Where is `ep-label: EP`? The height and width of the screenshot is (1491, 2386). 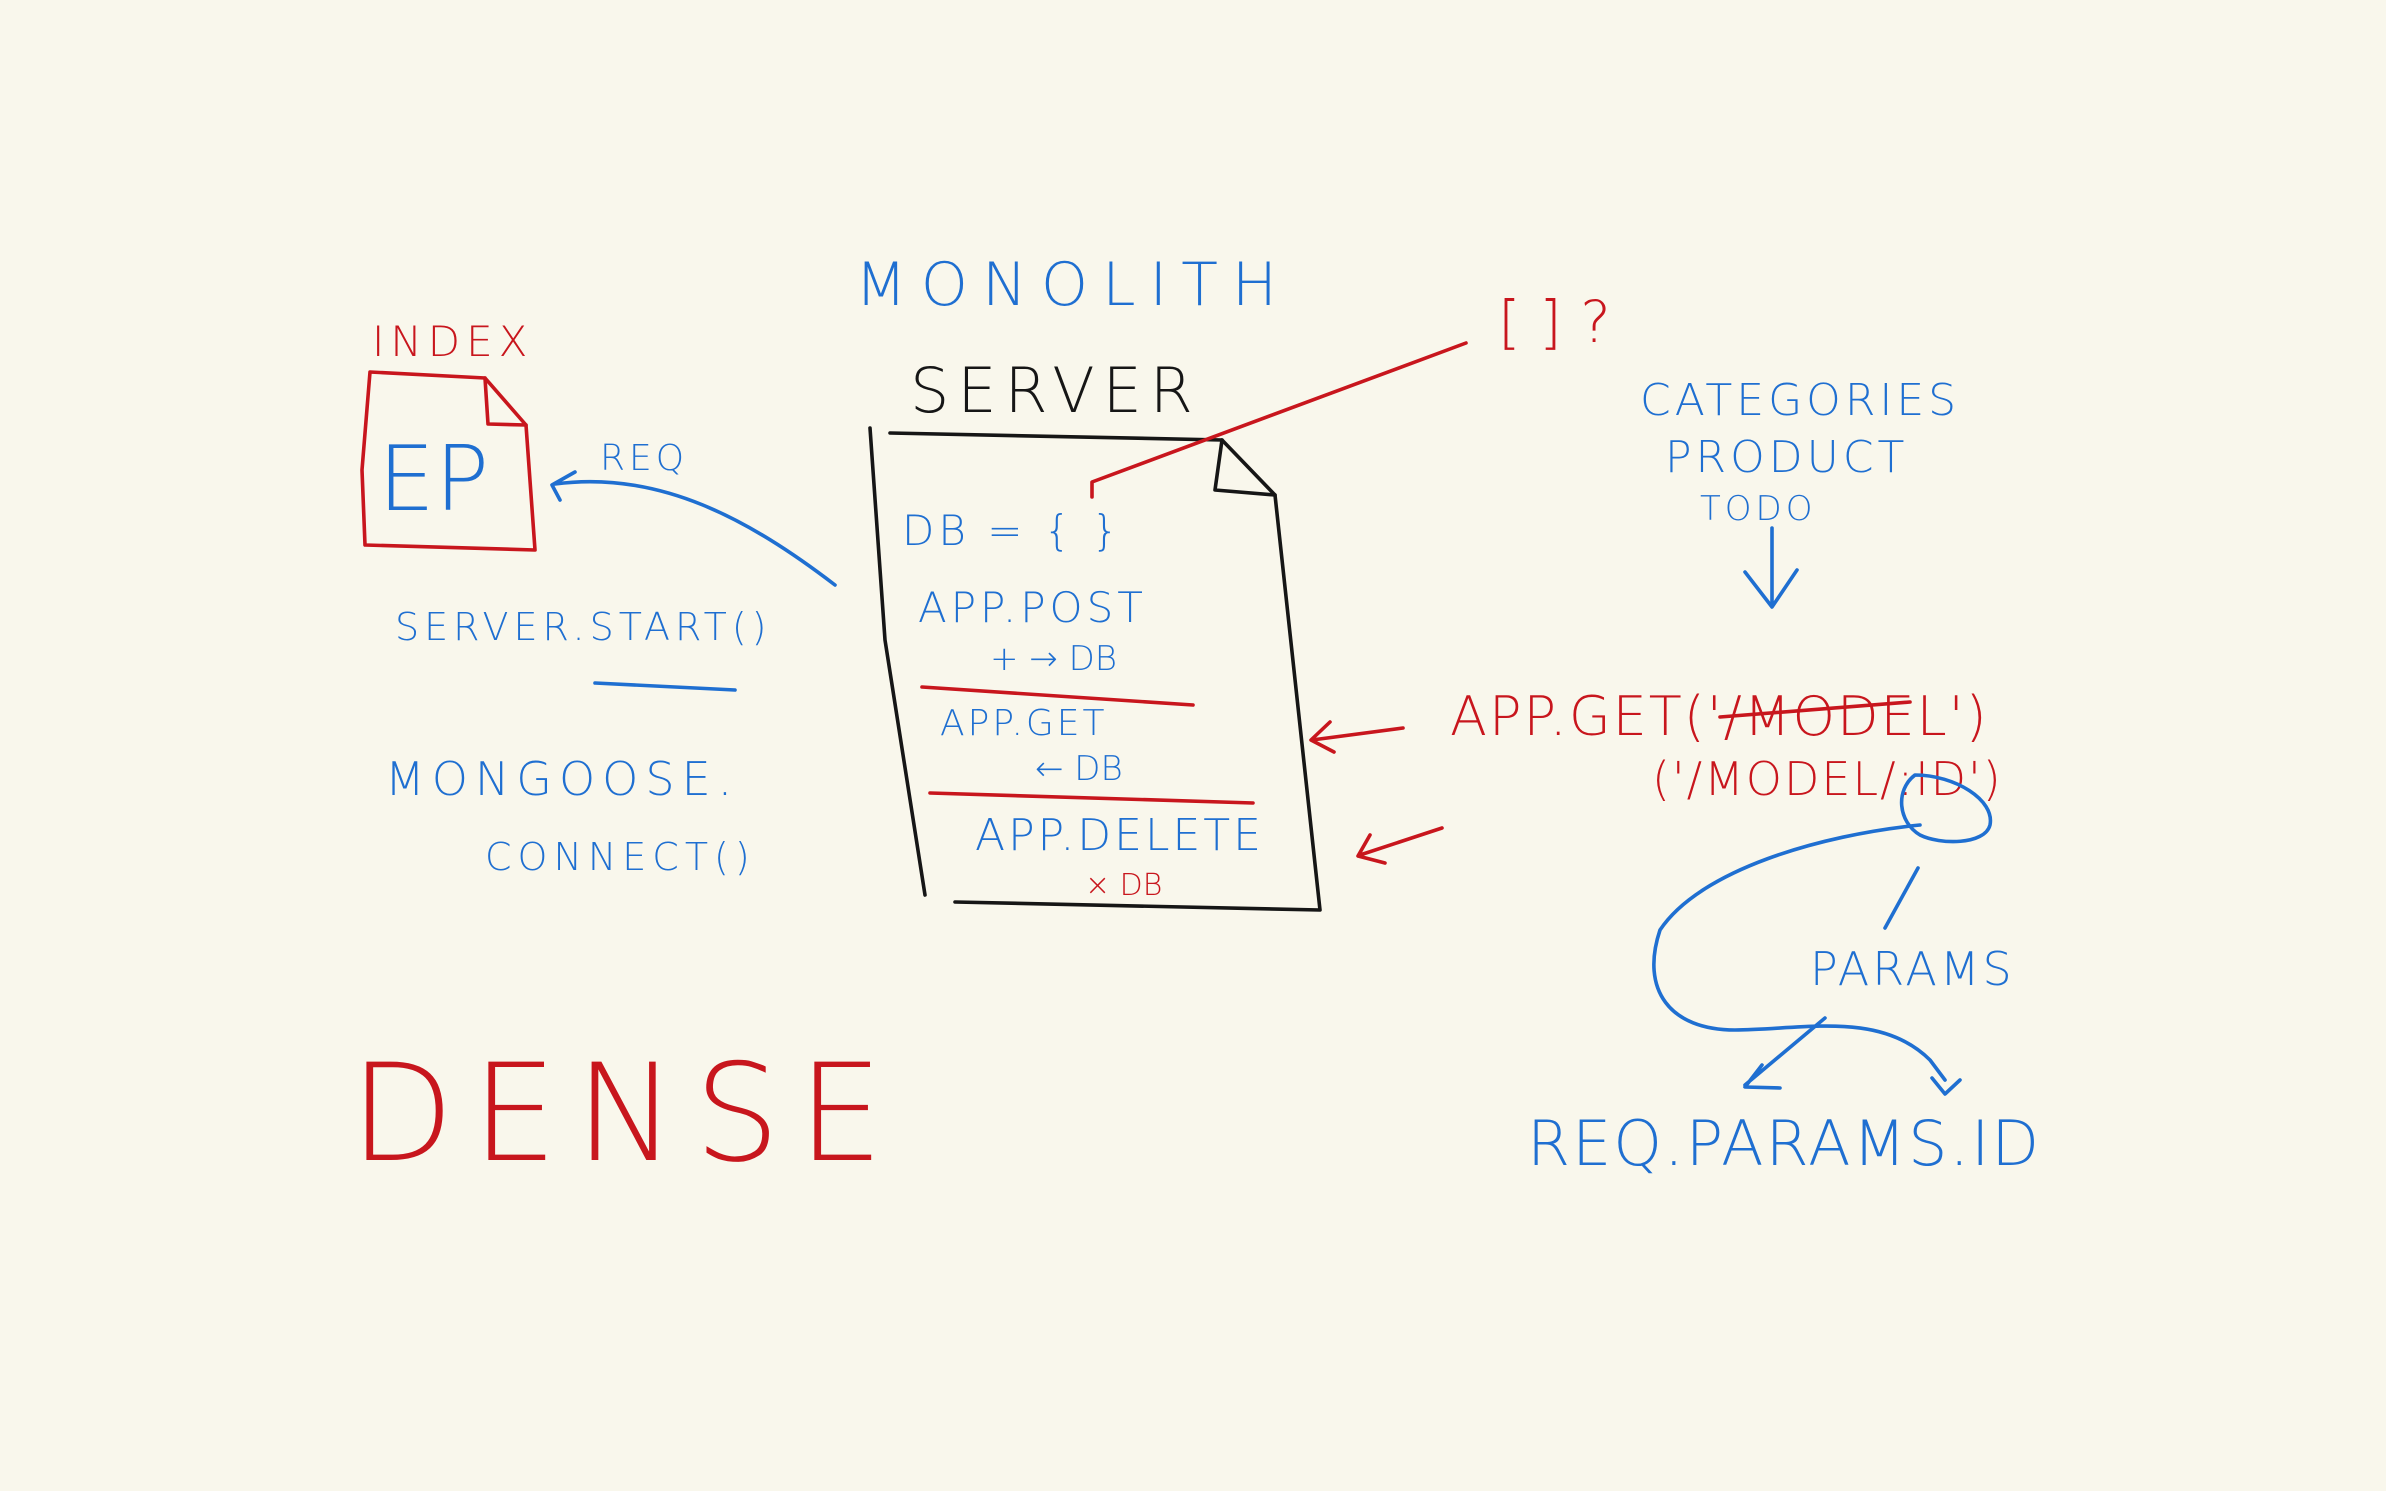
ep-label: EP is located at coordinates (433, 479).